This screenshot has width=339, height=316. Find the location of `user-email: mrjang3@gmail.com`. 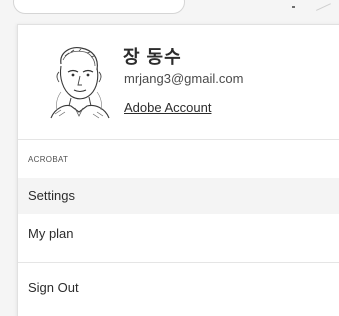

user-email: mrjang3@gmail.com is located at coordinates (184, 78).